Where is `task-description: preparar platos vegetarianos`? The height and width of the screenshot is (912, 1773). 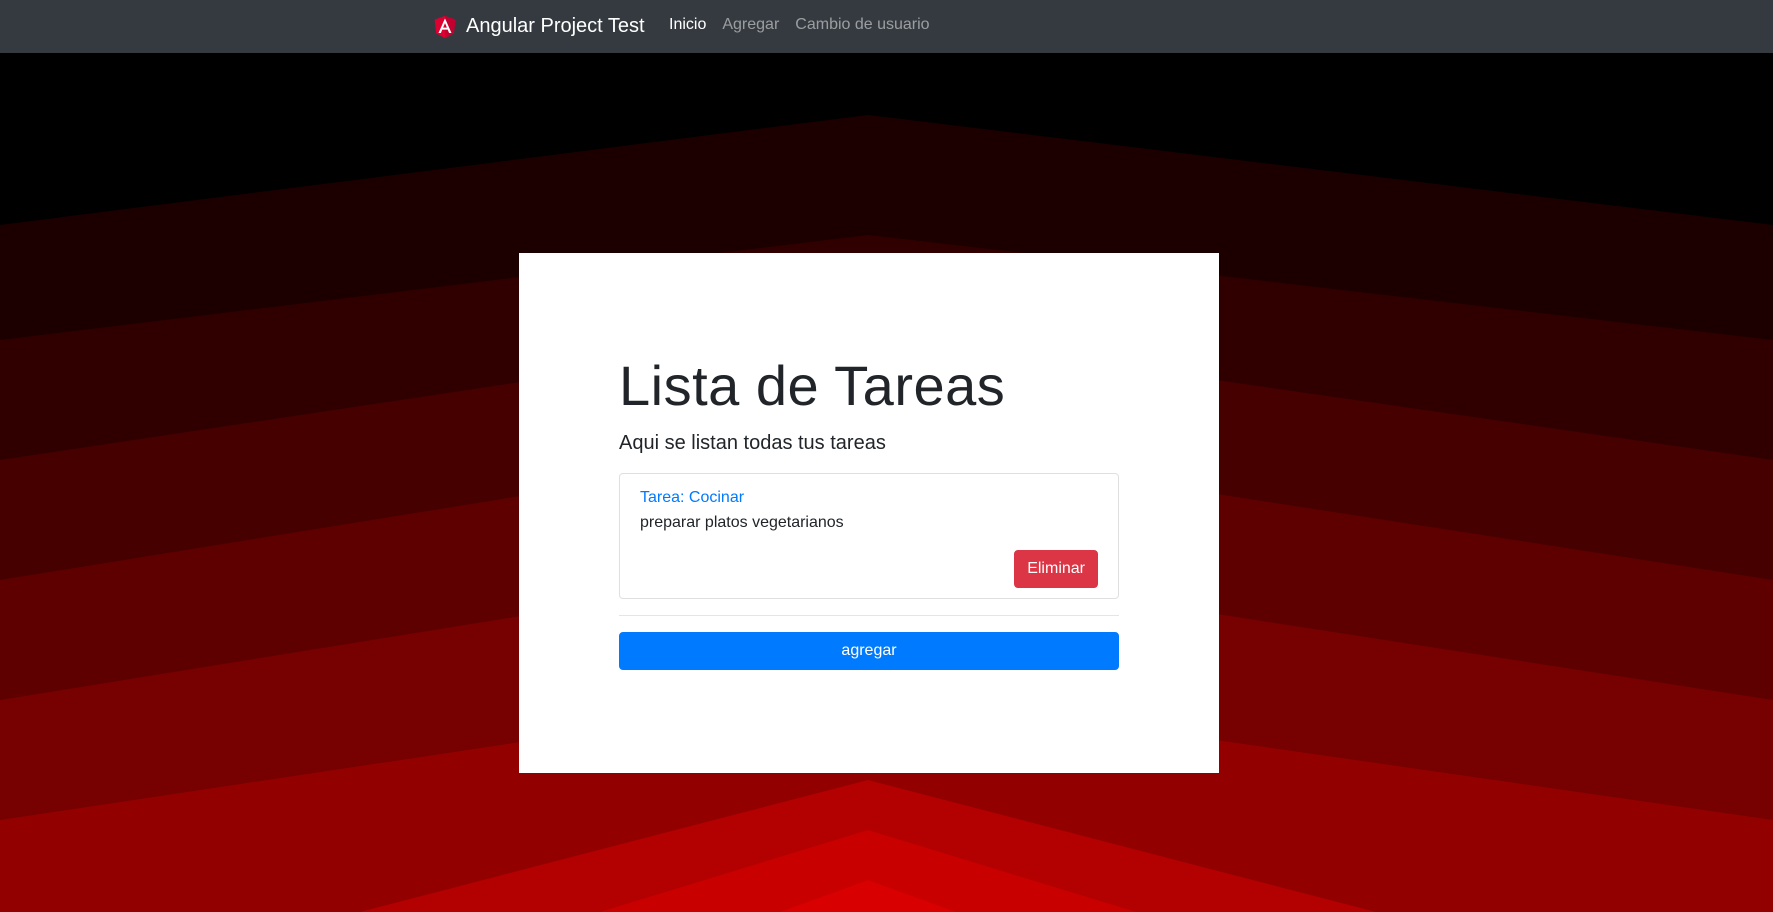 task-description: preparar platos vegetarianos is located at coordinates (742, 522).